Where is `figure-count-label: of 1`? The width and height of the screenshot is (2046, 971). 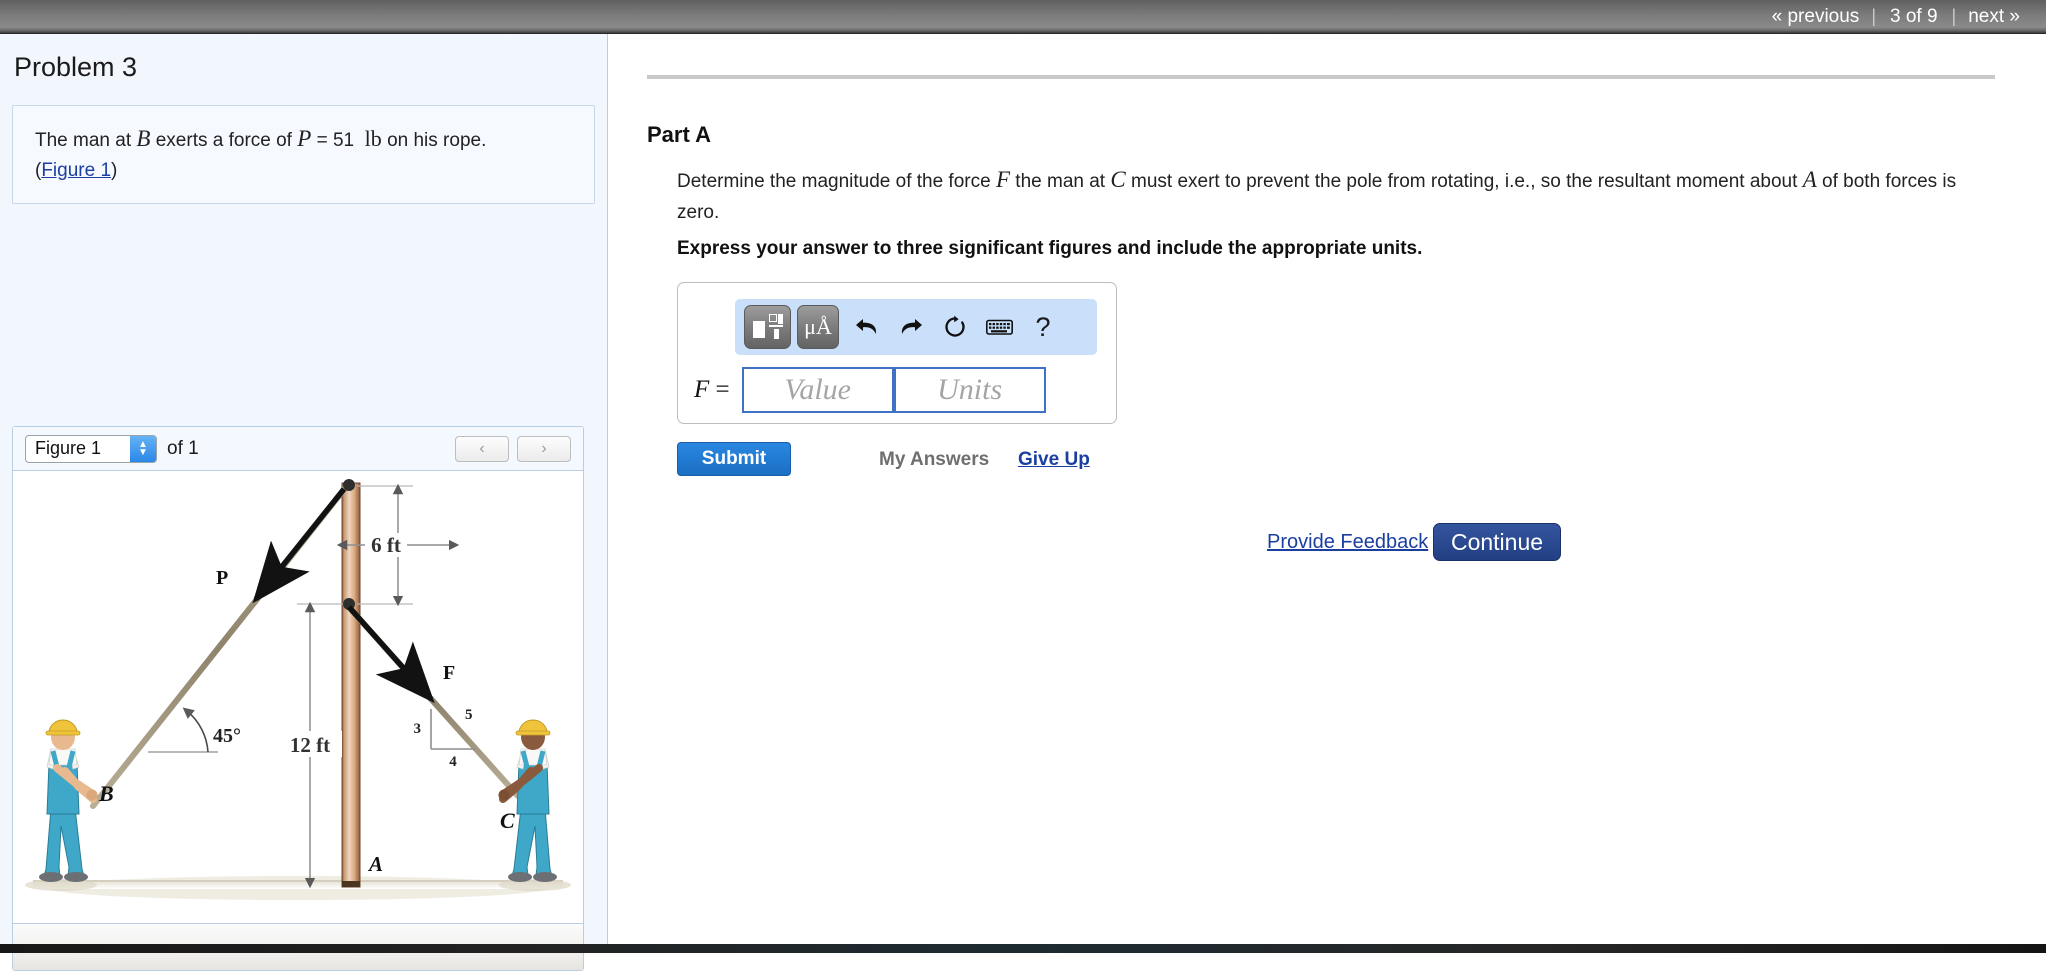 figure-count-label: of 1 is located at coordinates (183, 448).